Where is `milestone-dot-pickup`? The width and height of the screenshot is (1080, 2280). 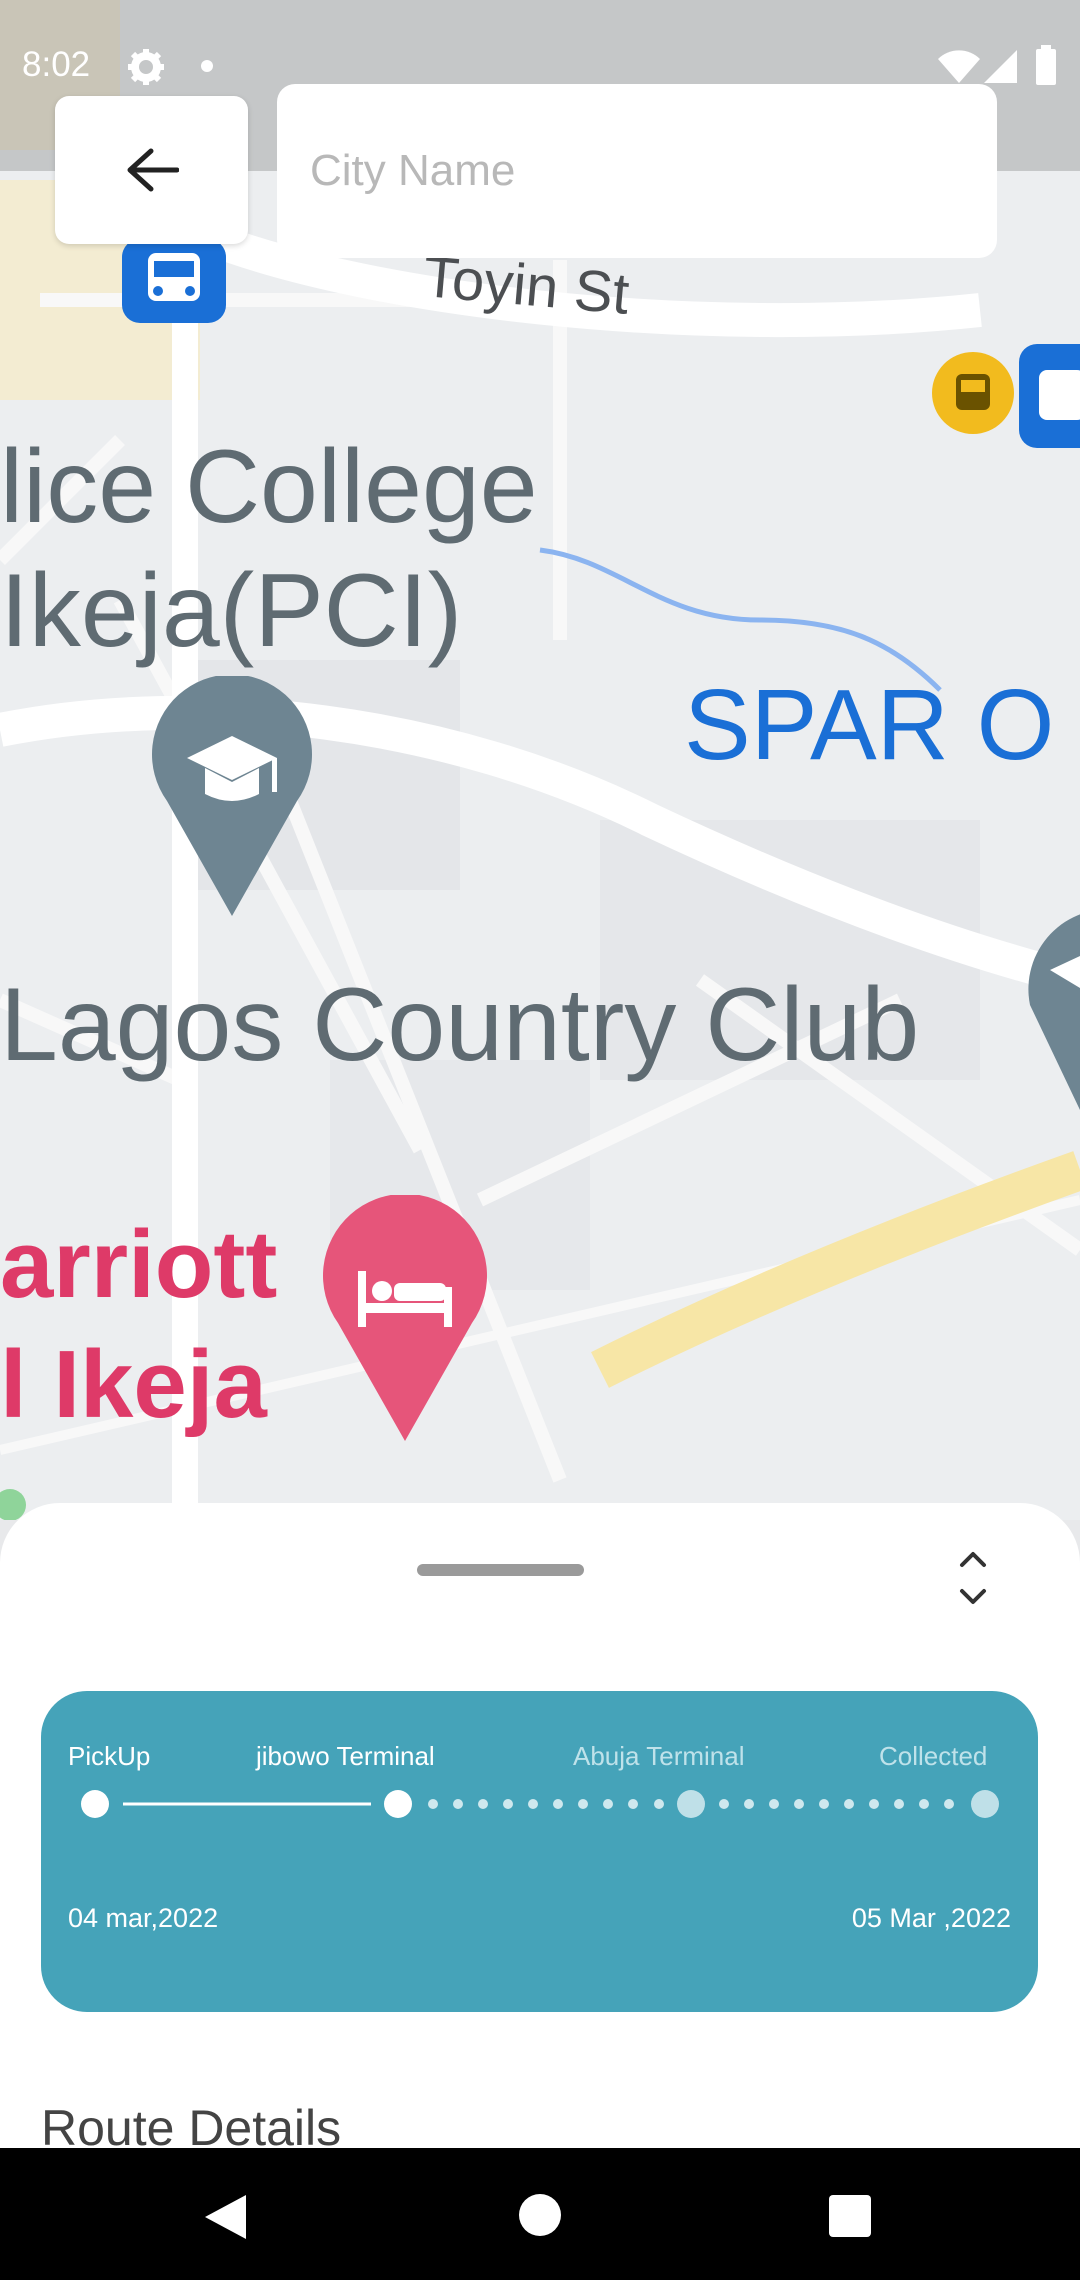
milestone-dot-pickup is located at coordinates (95, 1804).